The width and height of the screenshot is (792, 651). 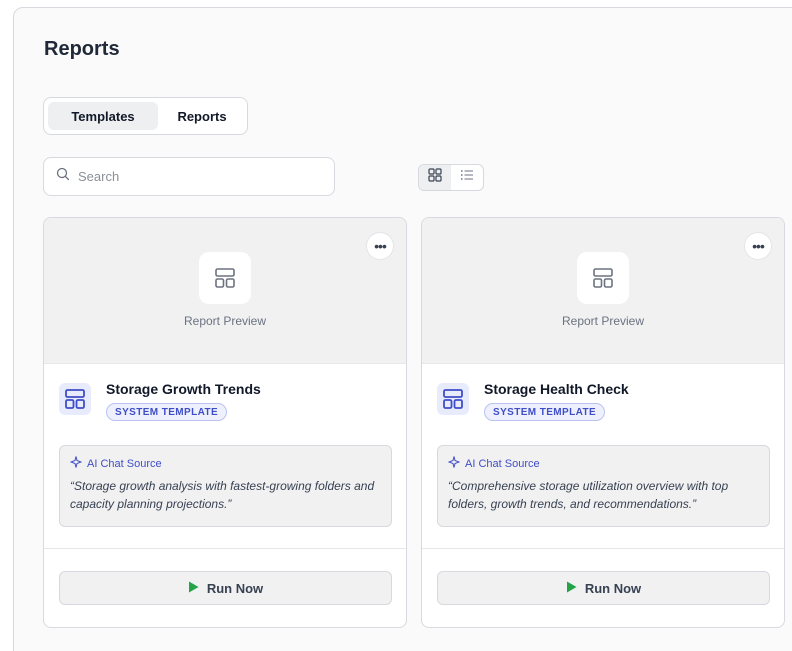 I want to click on card-title: Storage Growth Trends, so click(x=183, y=389).